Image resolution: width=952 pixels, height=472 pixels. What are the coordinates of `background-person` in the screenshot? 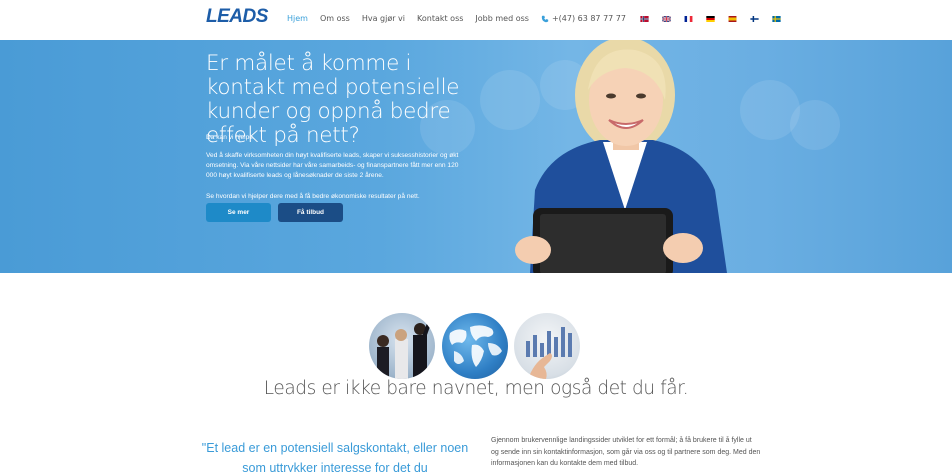 It's located at (815, 125).